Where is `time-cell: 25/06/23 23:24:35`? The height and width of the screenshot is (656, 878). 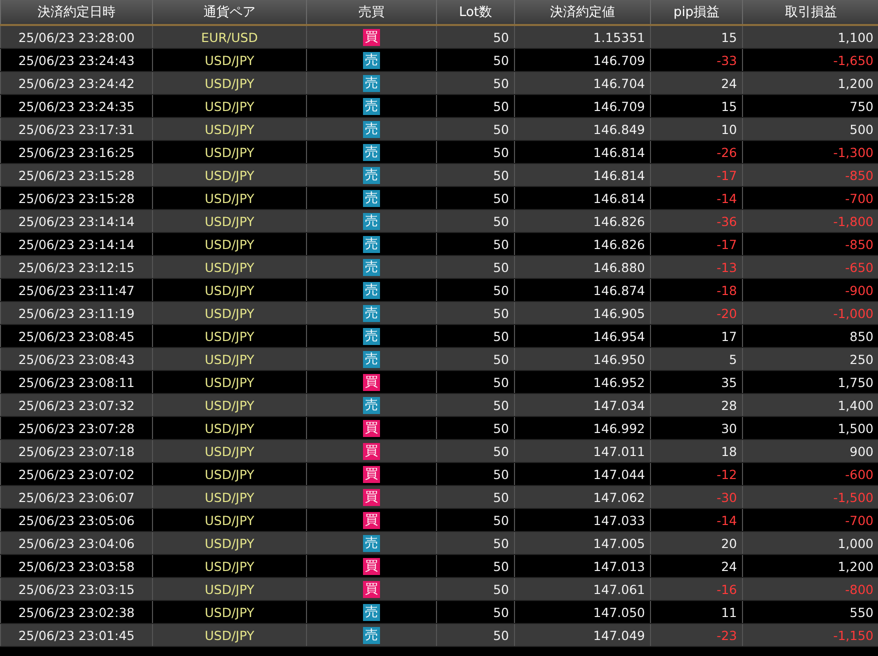
time-cell: 25/06/23 23:24:35 is located at coordinates (76, 106).